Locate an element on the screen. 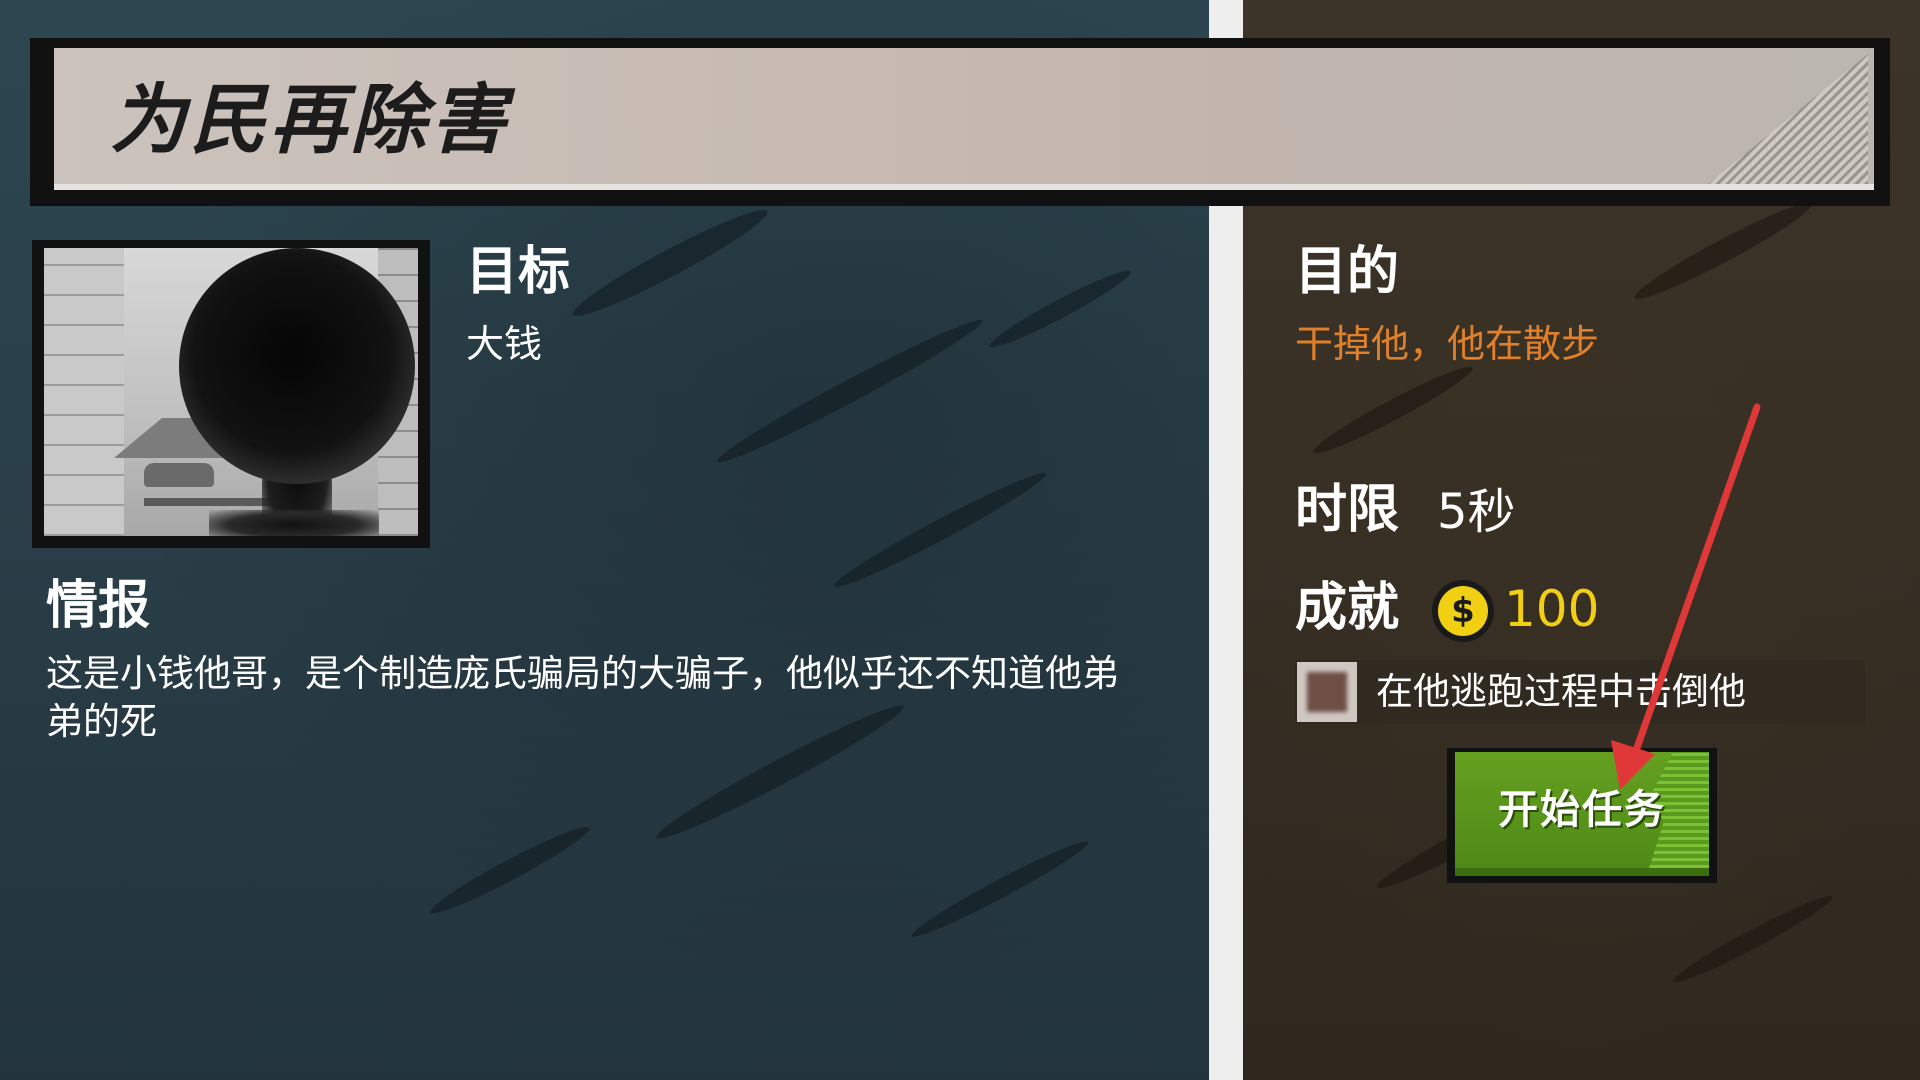  intel-text: 这是小钱他哥，是个制造庞氏骗局的大骗子，他似乎还不知道他弟弟的死 is located at coordinates (582, 697).